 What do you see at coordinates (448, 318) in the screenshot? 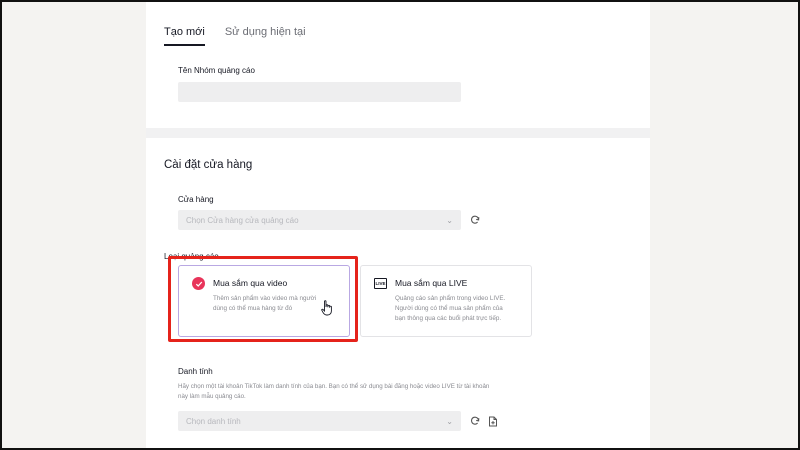
I see `option-description-line: bạn thông qua các buổi phát trực tiếp.` at bounding box center [448, 318].